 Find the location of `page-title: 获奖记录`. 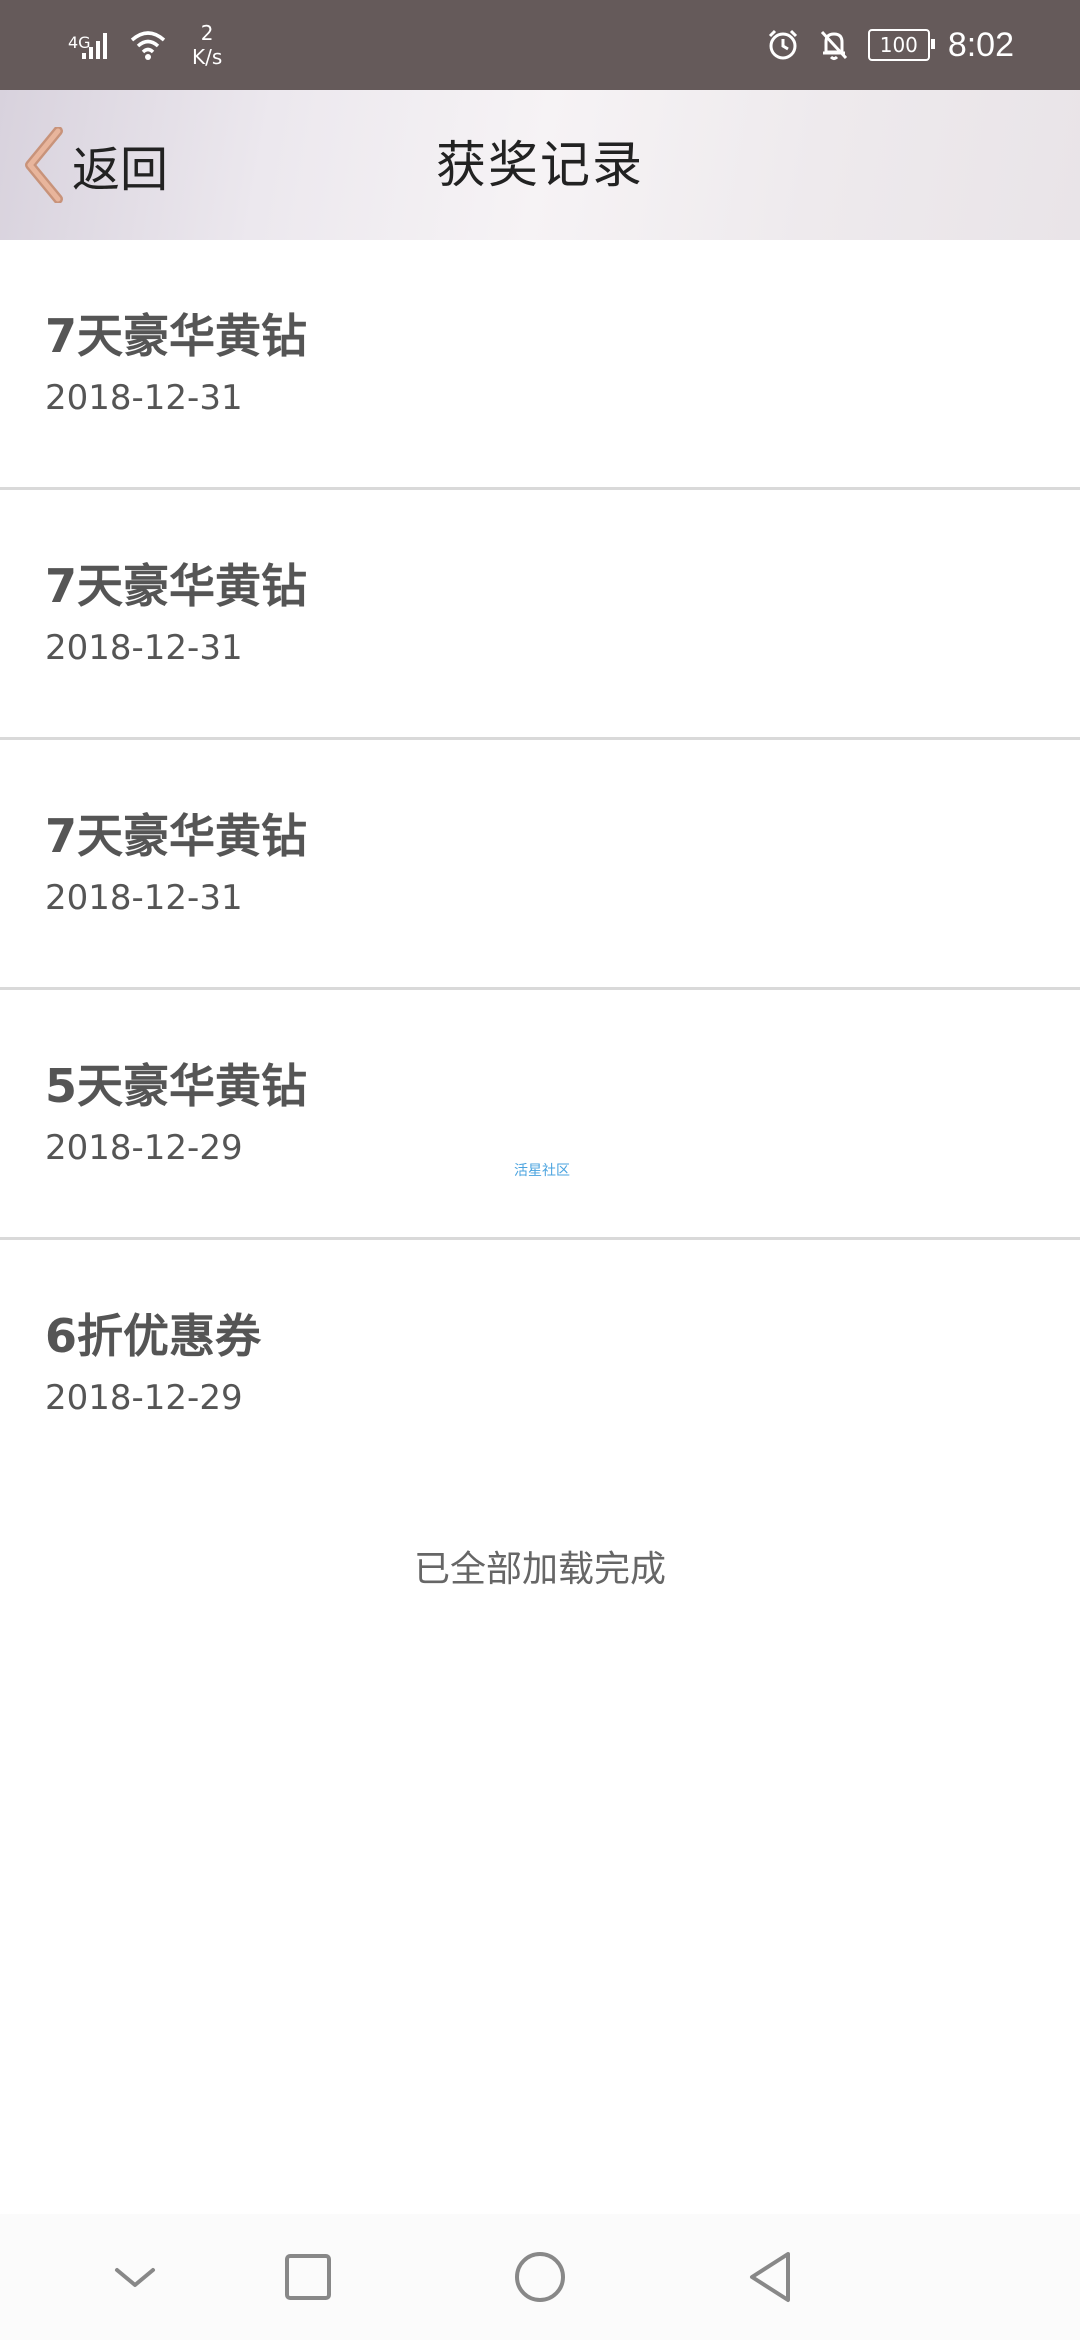

page-title: 获奖记录 is located at coordinates (540, 165).